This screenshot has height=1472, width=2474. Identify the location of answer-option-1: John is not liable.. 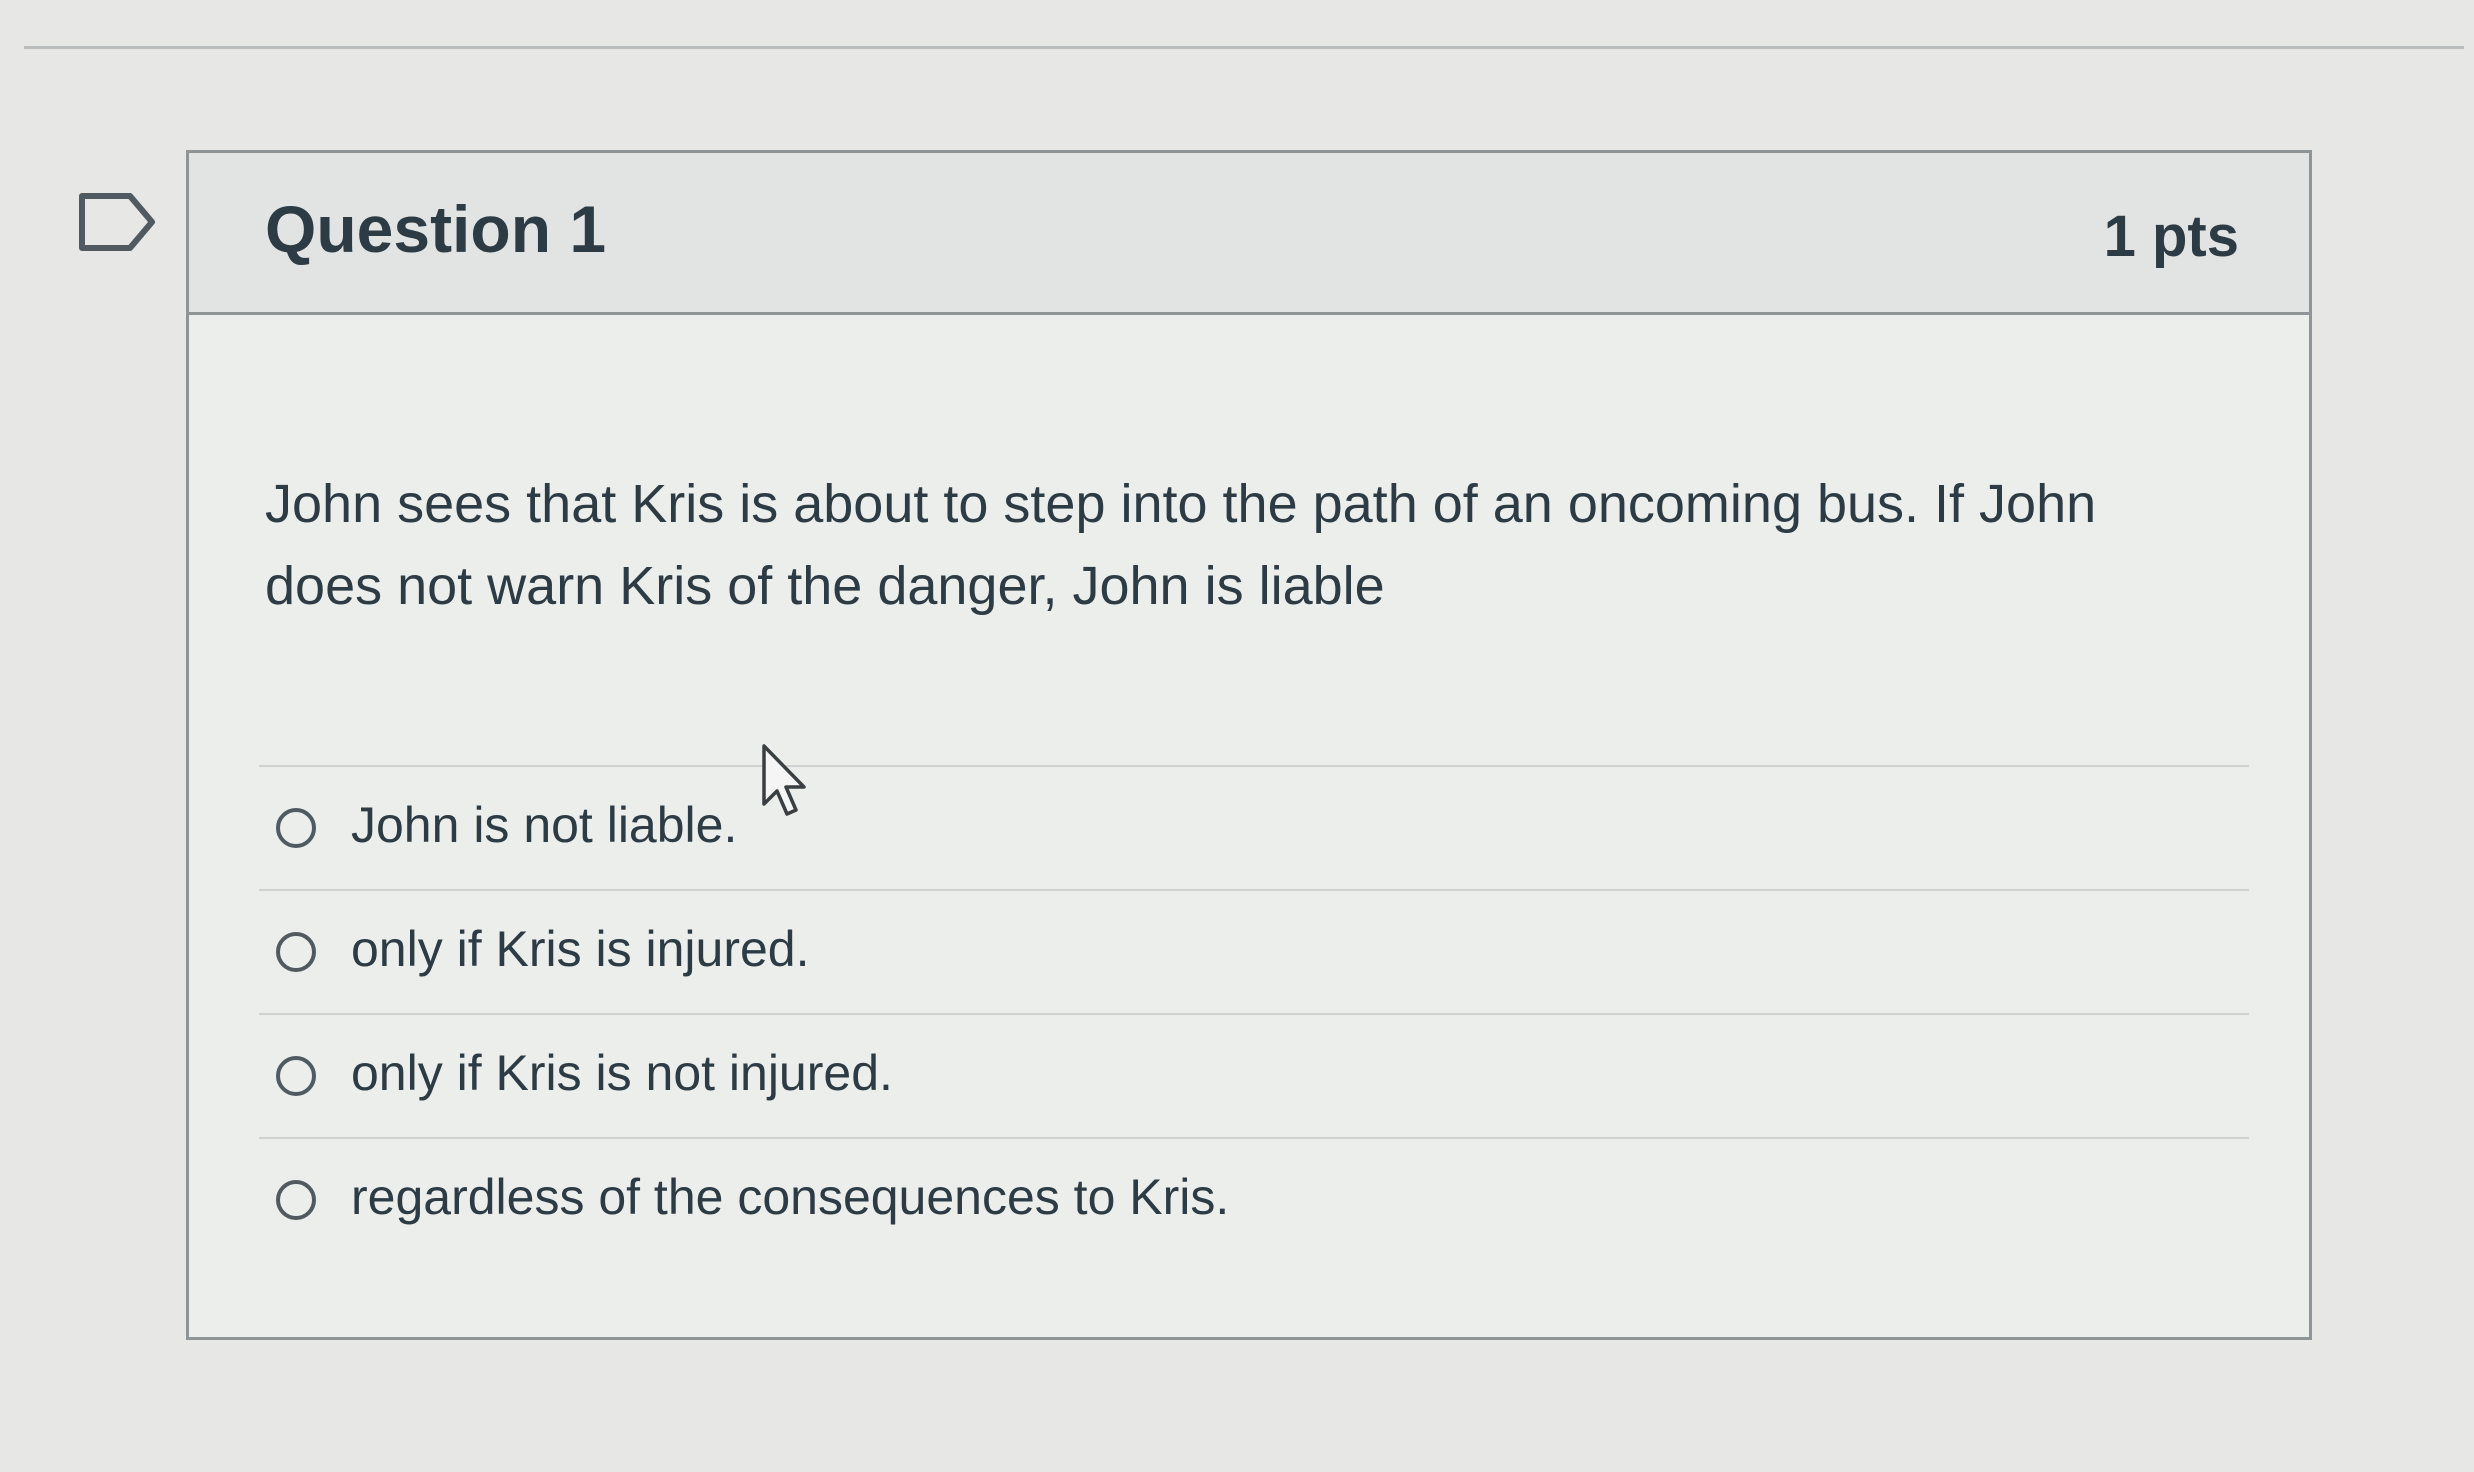
(1254, 829).